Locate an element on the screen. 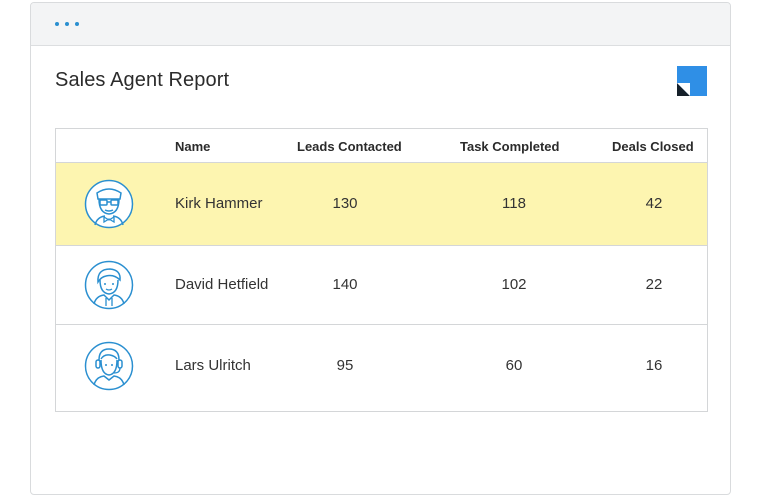 This screenshot has width=761, height=500. column-header-leads-contacted: Leads Contacted is located at coordinates (349, 146).